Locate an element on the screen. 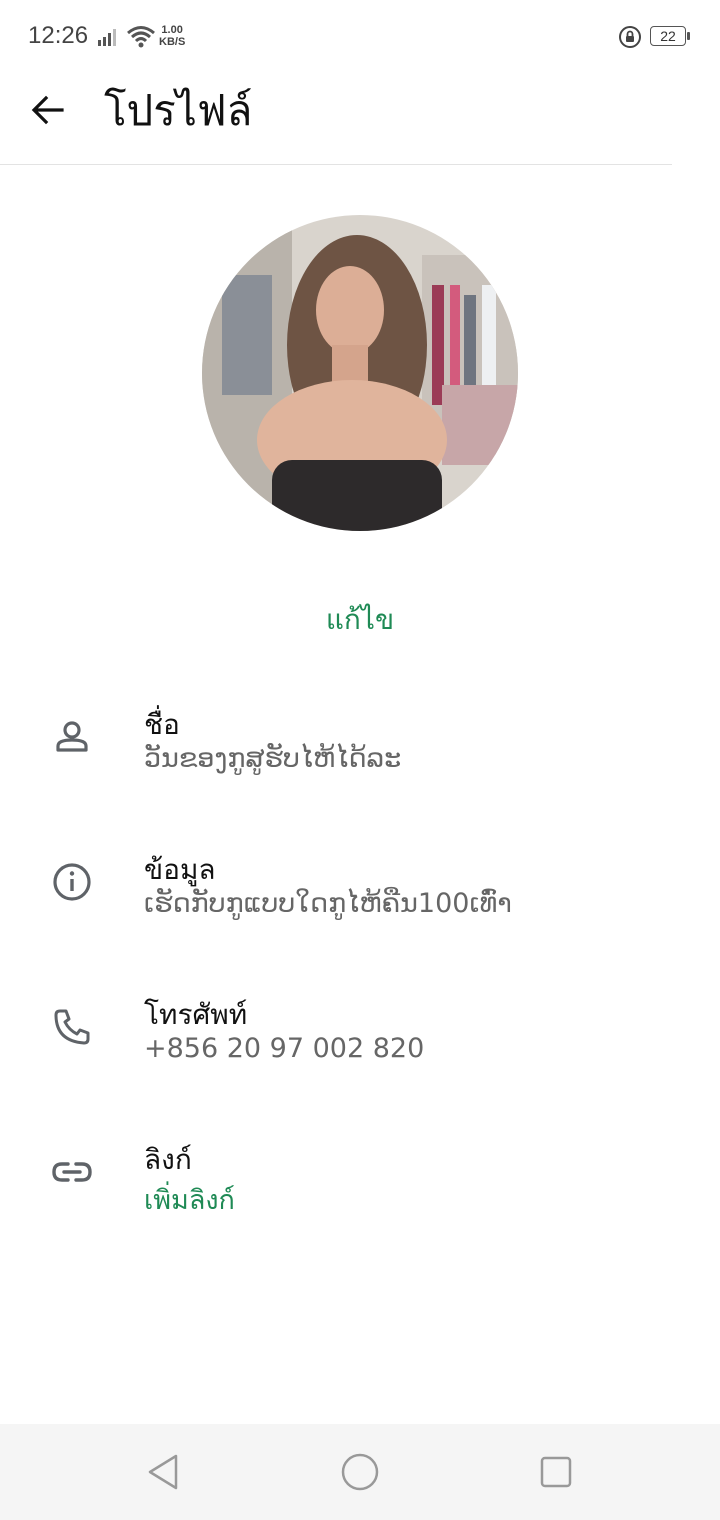 This screenshot has width=720, height=1520. battery-icon: 22 is located at coordinates (670, 36).